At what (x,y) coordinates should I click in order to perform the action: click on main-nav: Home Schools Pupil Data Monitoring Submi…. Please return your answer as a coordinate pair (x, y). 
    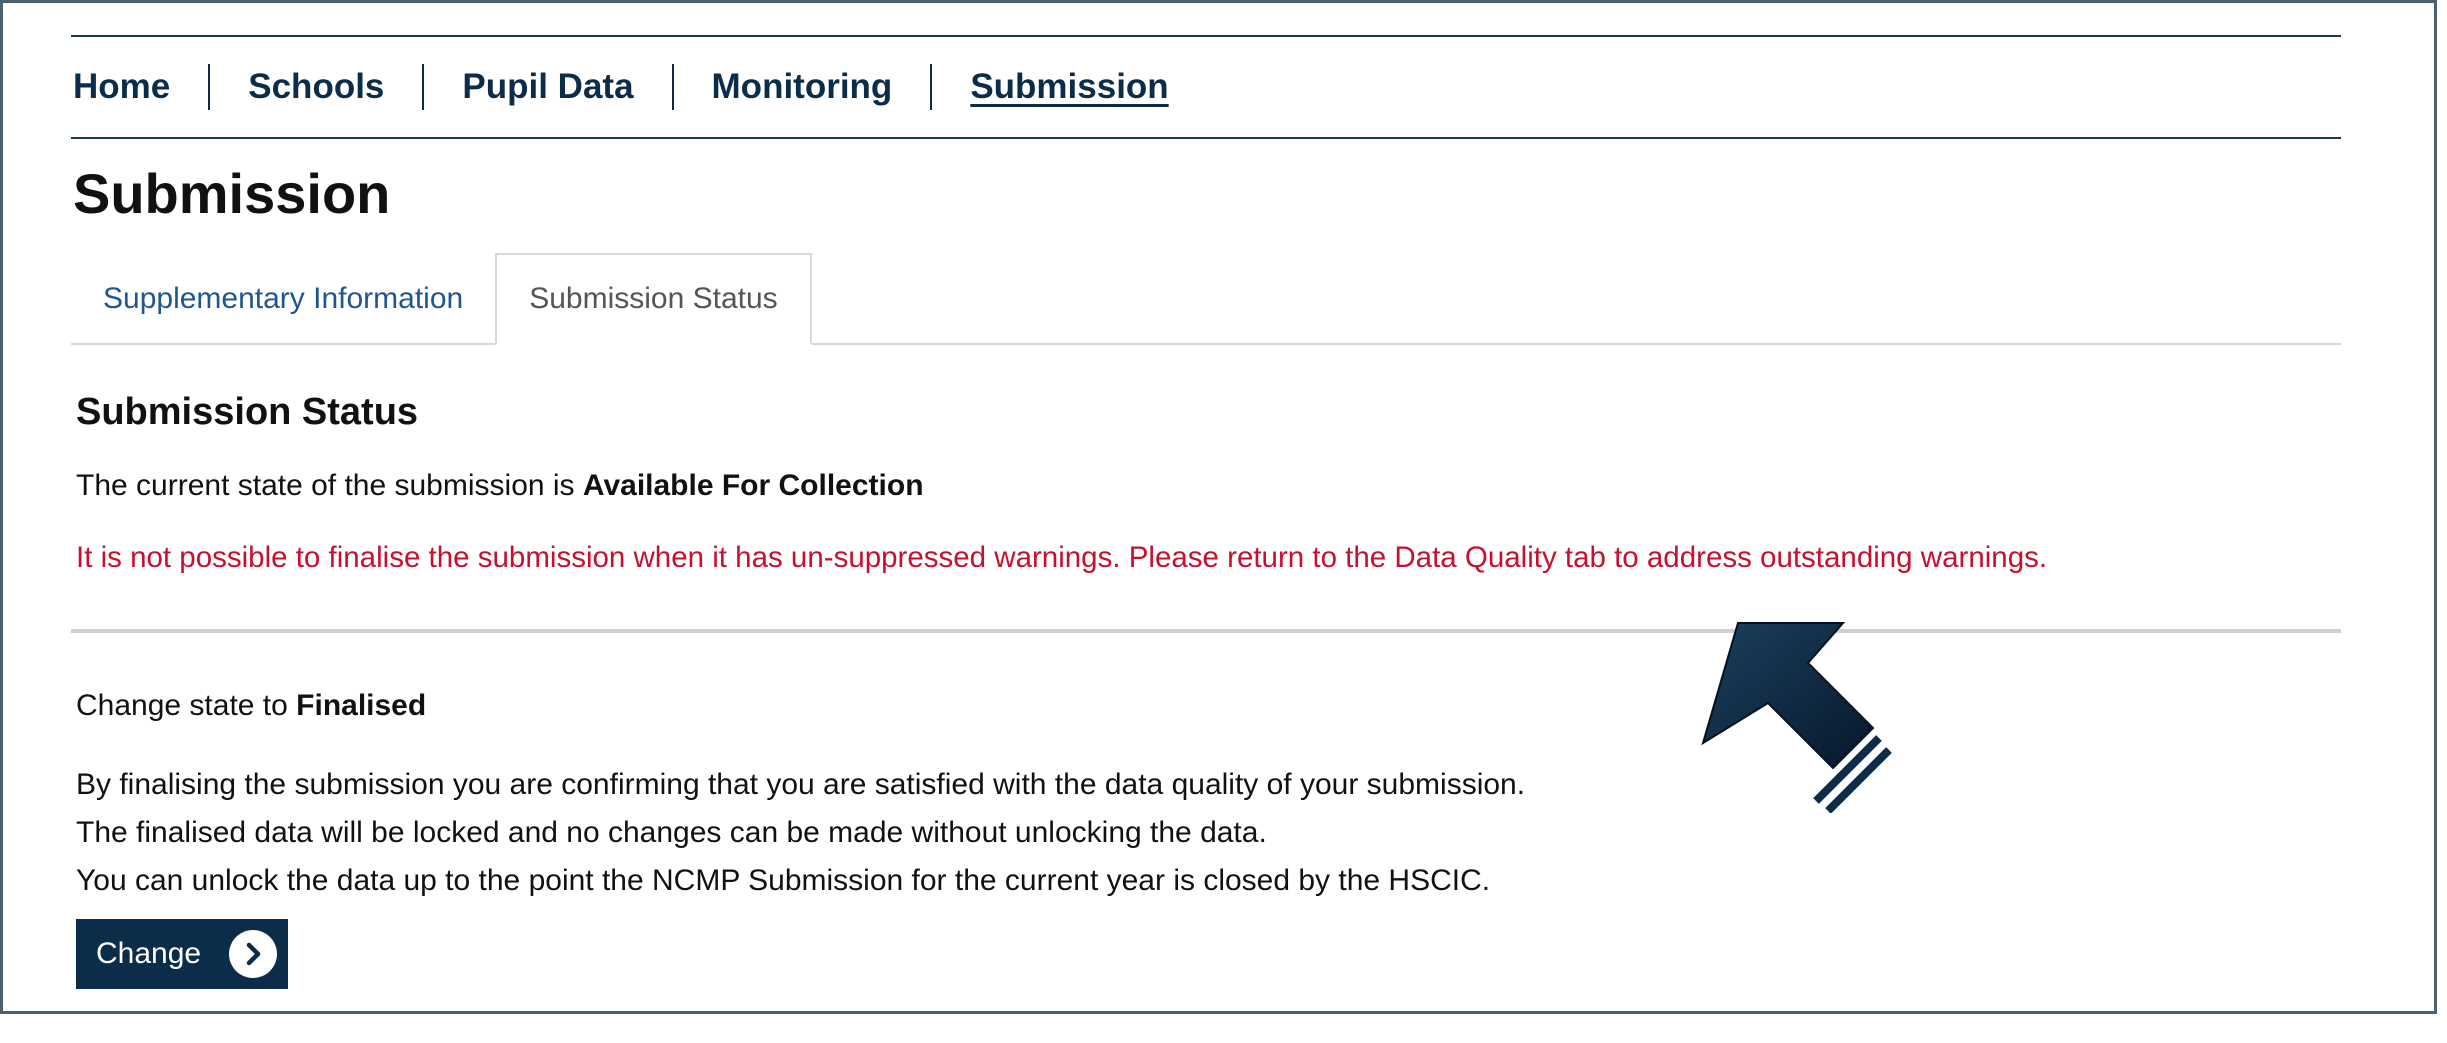
    Looking at the image, I should click on (1206, 87).